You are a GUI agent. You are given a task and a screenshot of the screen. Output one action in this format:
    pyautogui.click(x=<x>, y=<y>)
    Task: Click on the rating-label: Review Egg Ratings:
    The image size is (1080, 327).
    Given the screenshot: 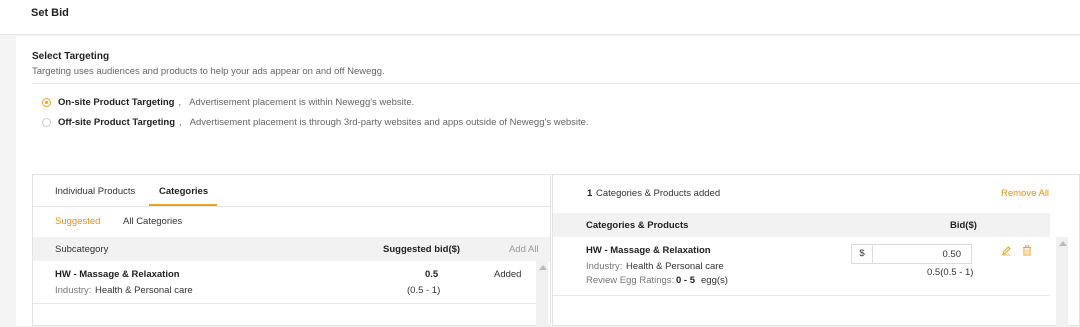 What is the action you would take?
    pyautogui.click(x=630, y=280)
    